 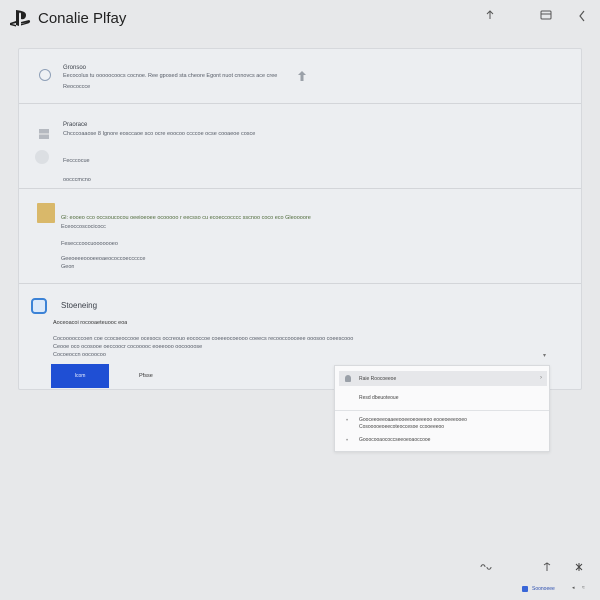 I want to click on grid-icon, so click(x=44, y=132).